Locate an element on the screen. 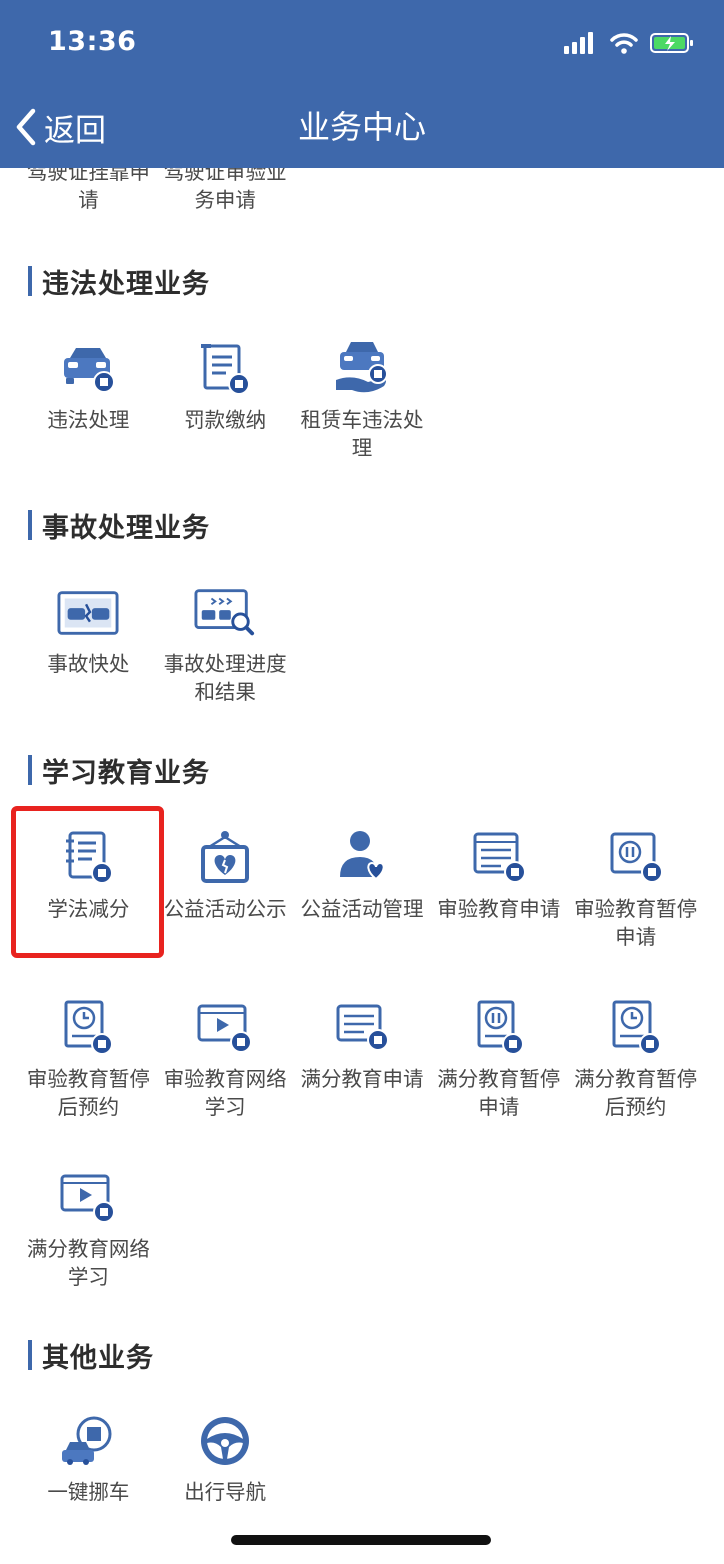  service-item-accident-progress: 事故处理进度和结果 is located at coordinates (225, 663).